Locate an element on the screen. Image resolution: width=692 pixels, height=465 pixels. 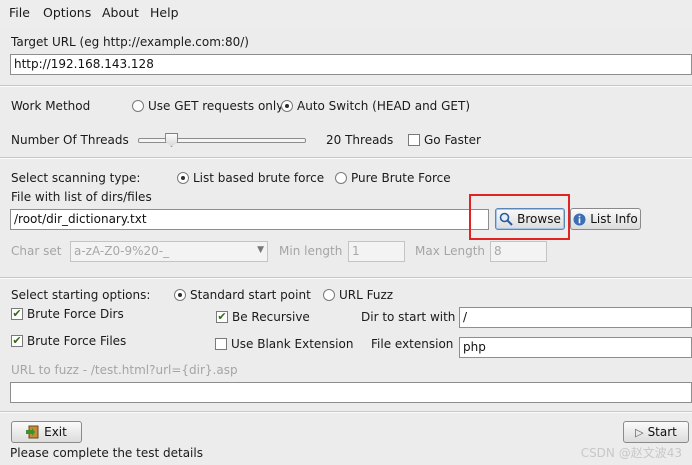
url-fuzz-radio is located at coordinates (329, 295).